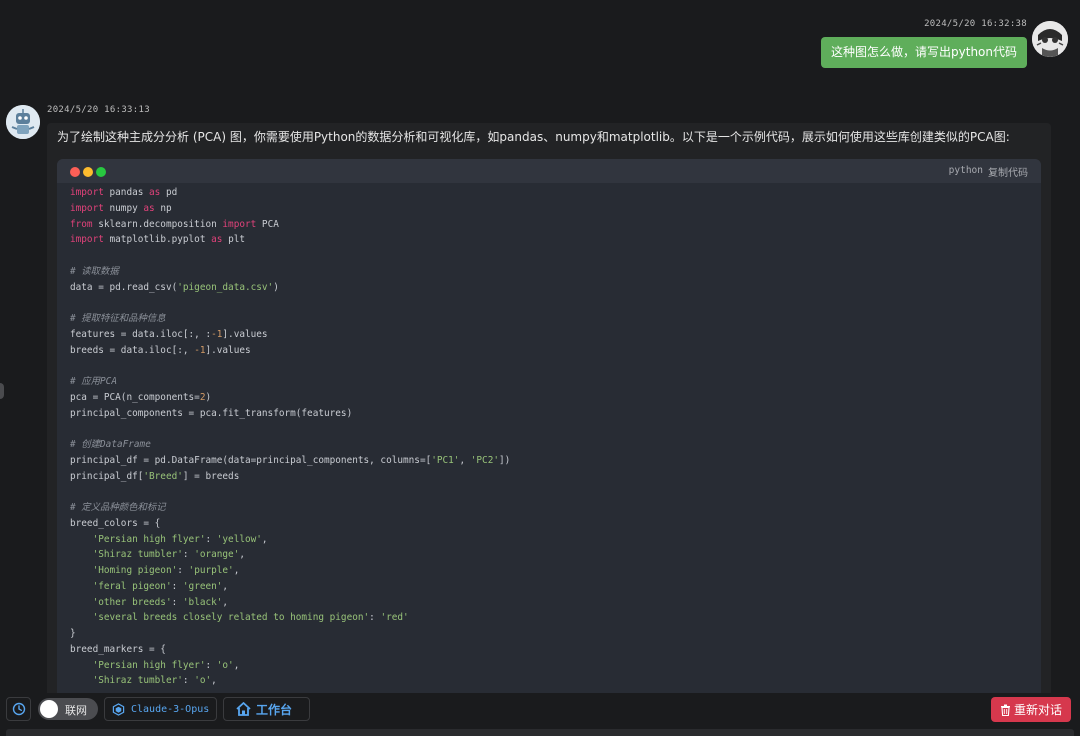 The width and height of the screenshot is (1080, 736). I want to click on code-line: from sklearn.decomposition import PCA, so click(174, 224).